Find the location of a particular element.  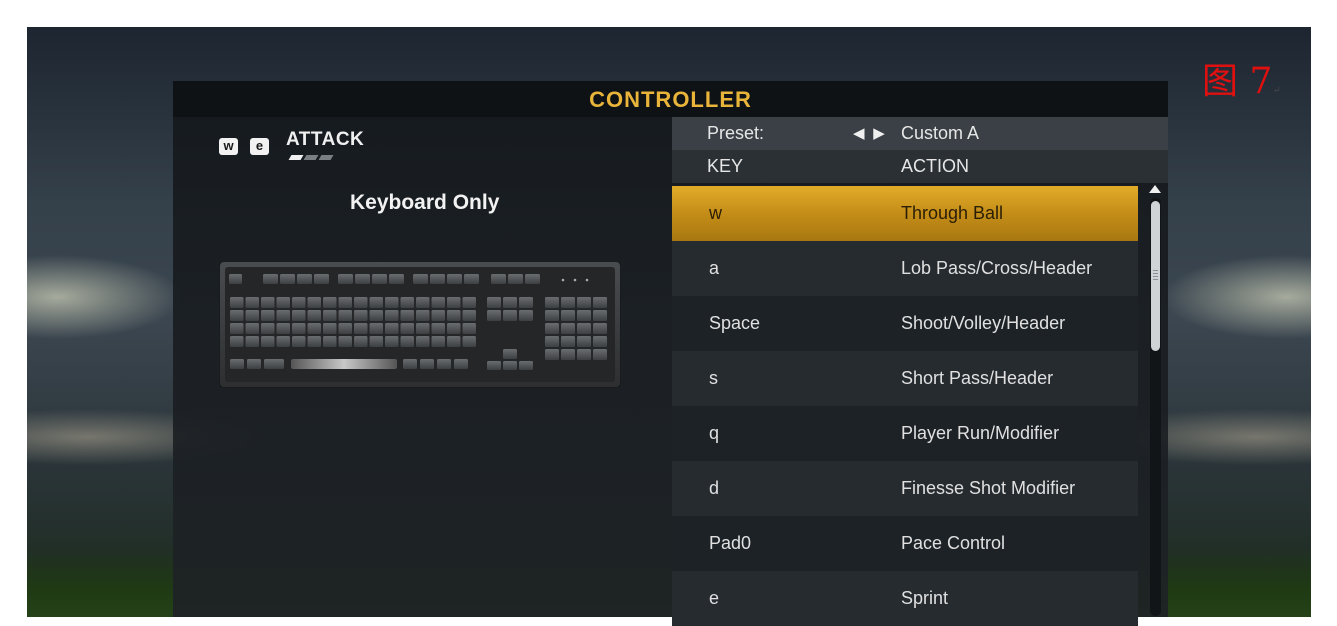

column-header-key: KEY is located at coordinates (725, 166).